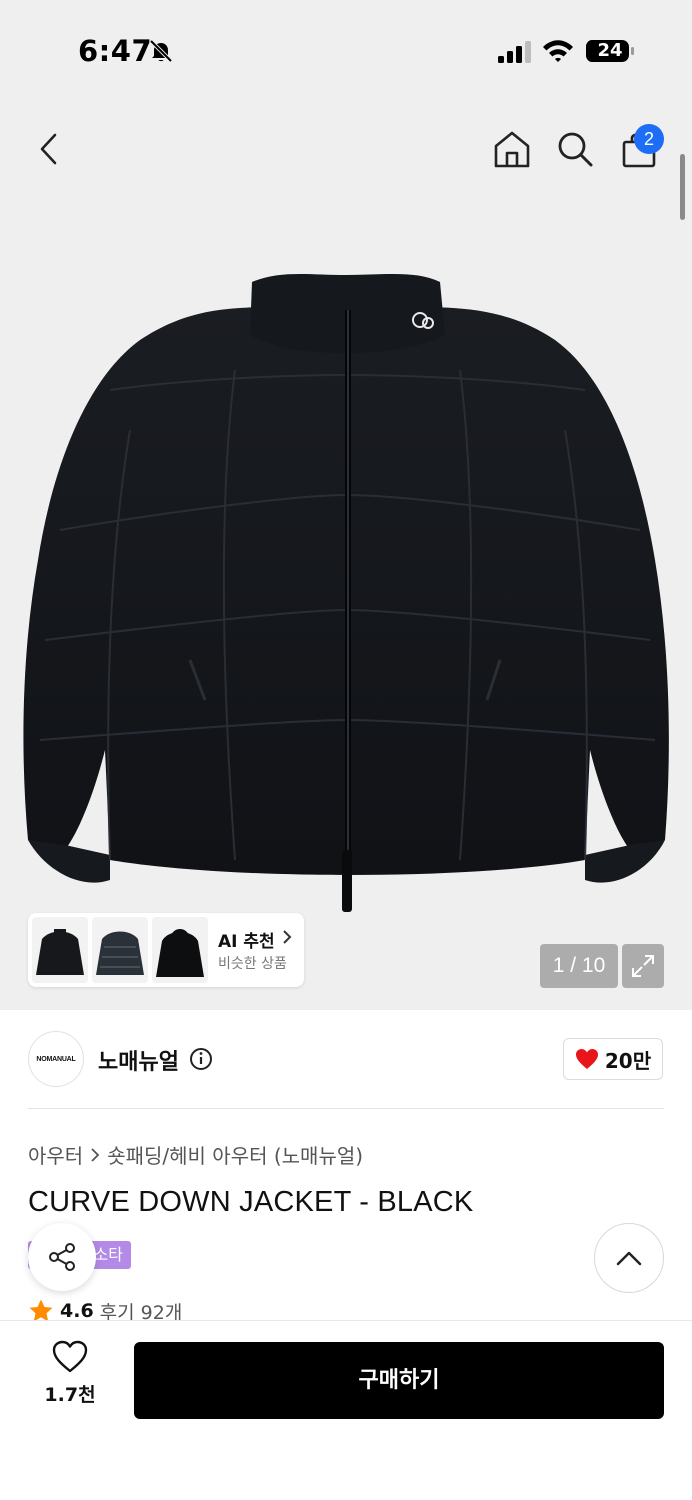 This screenshot has height=1500, width=692. Describe the element at coordinates (649, 139) in the screenshot. I see `cart-count-badge: 2` at that location.